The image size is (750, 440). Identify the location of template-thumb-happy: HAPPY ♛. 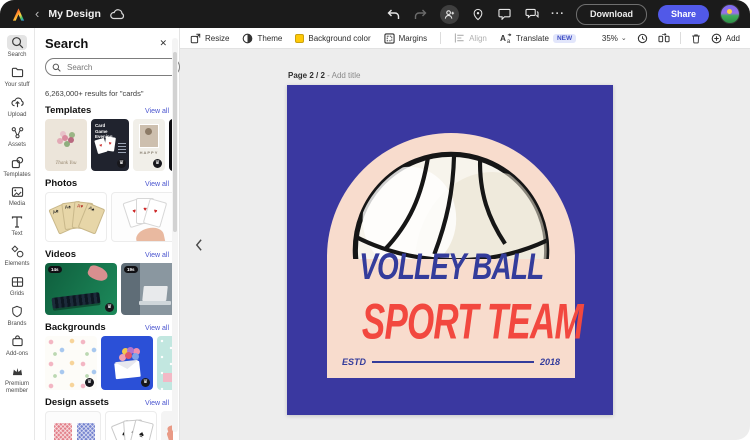
(149, 145).